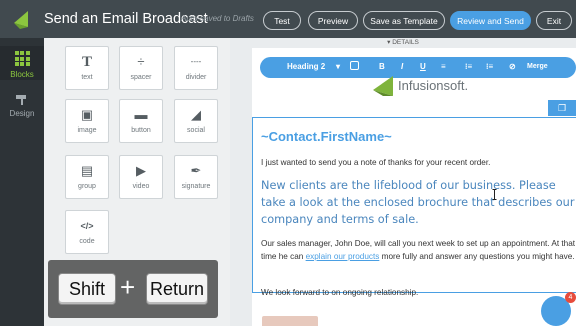 This screenshot has width=576, height=326. I want to click on plus-sign: +, so click(128, 287).